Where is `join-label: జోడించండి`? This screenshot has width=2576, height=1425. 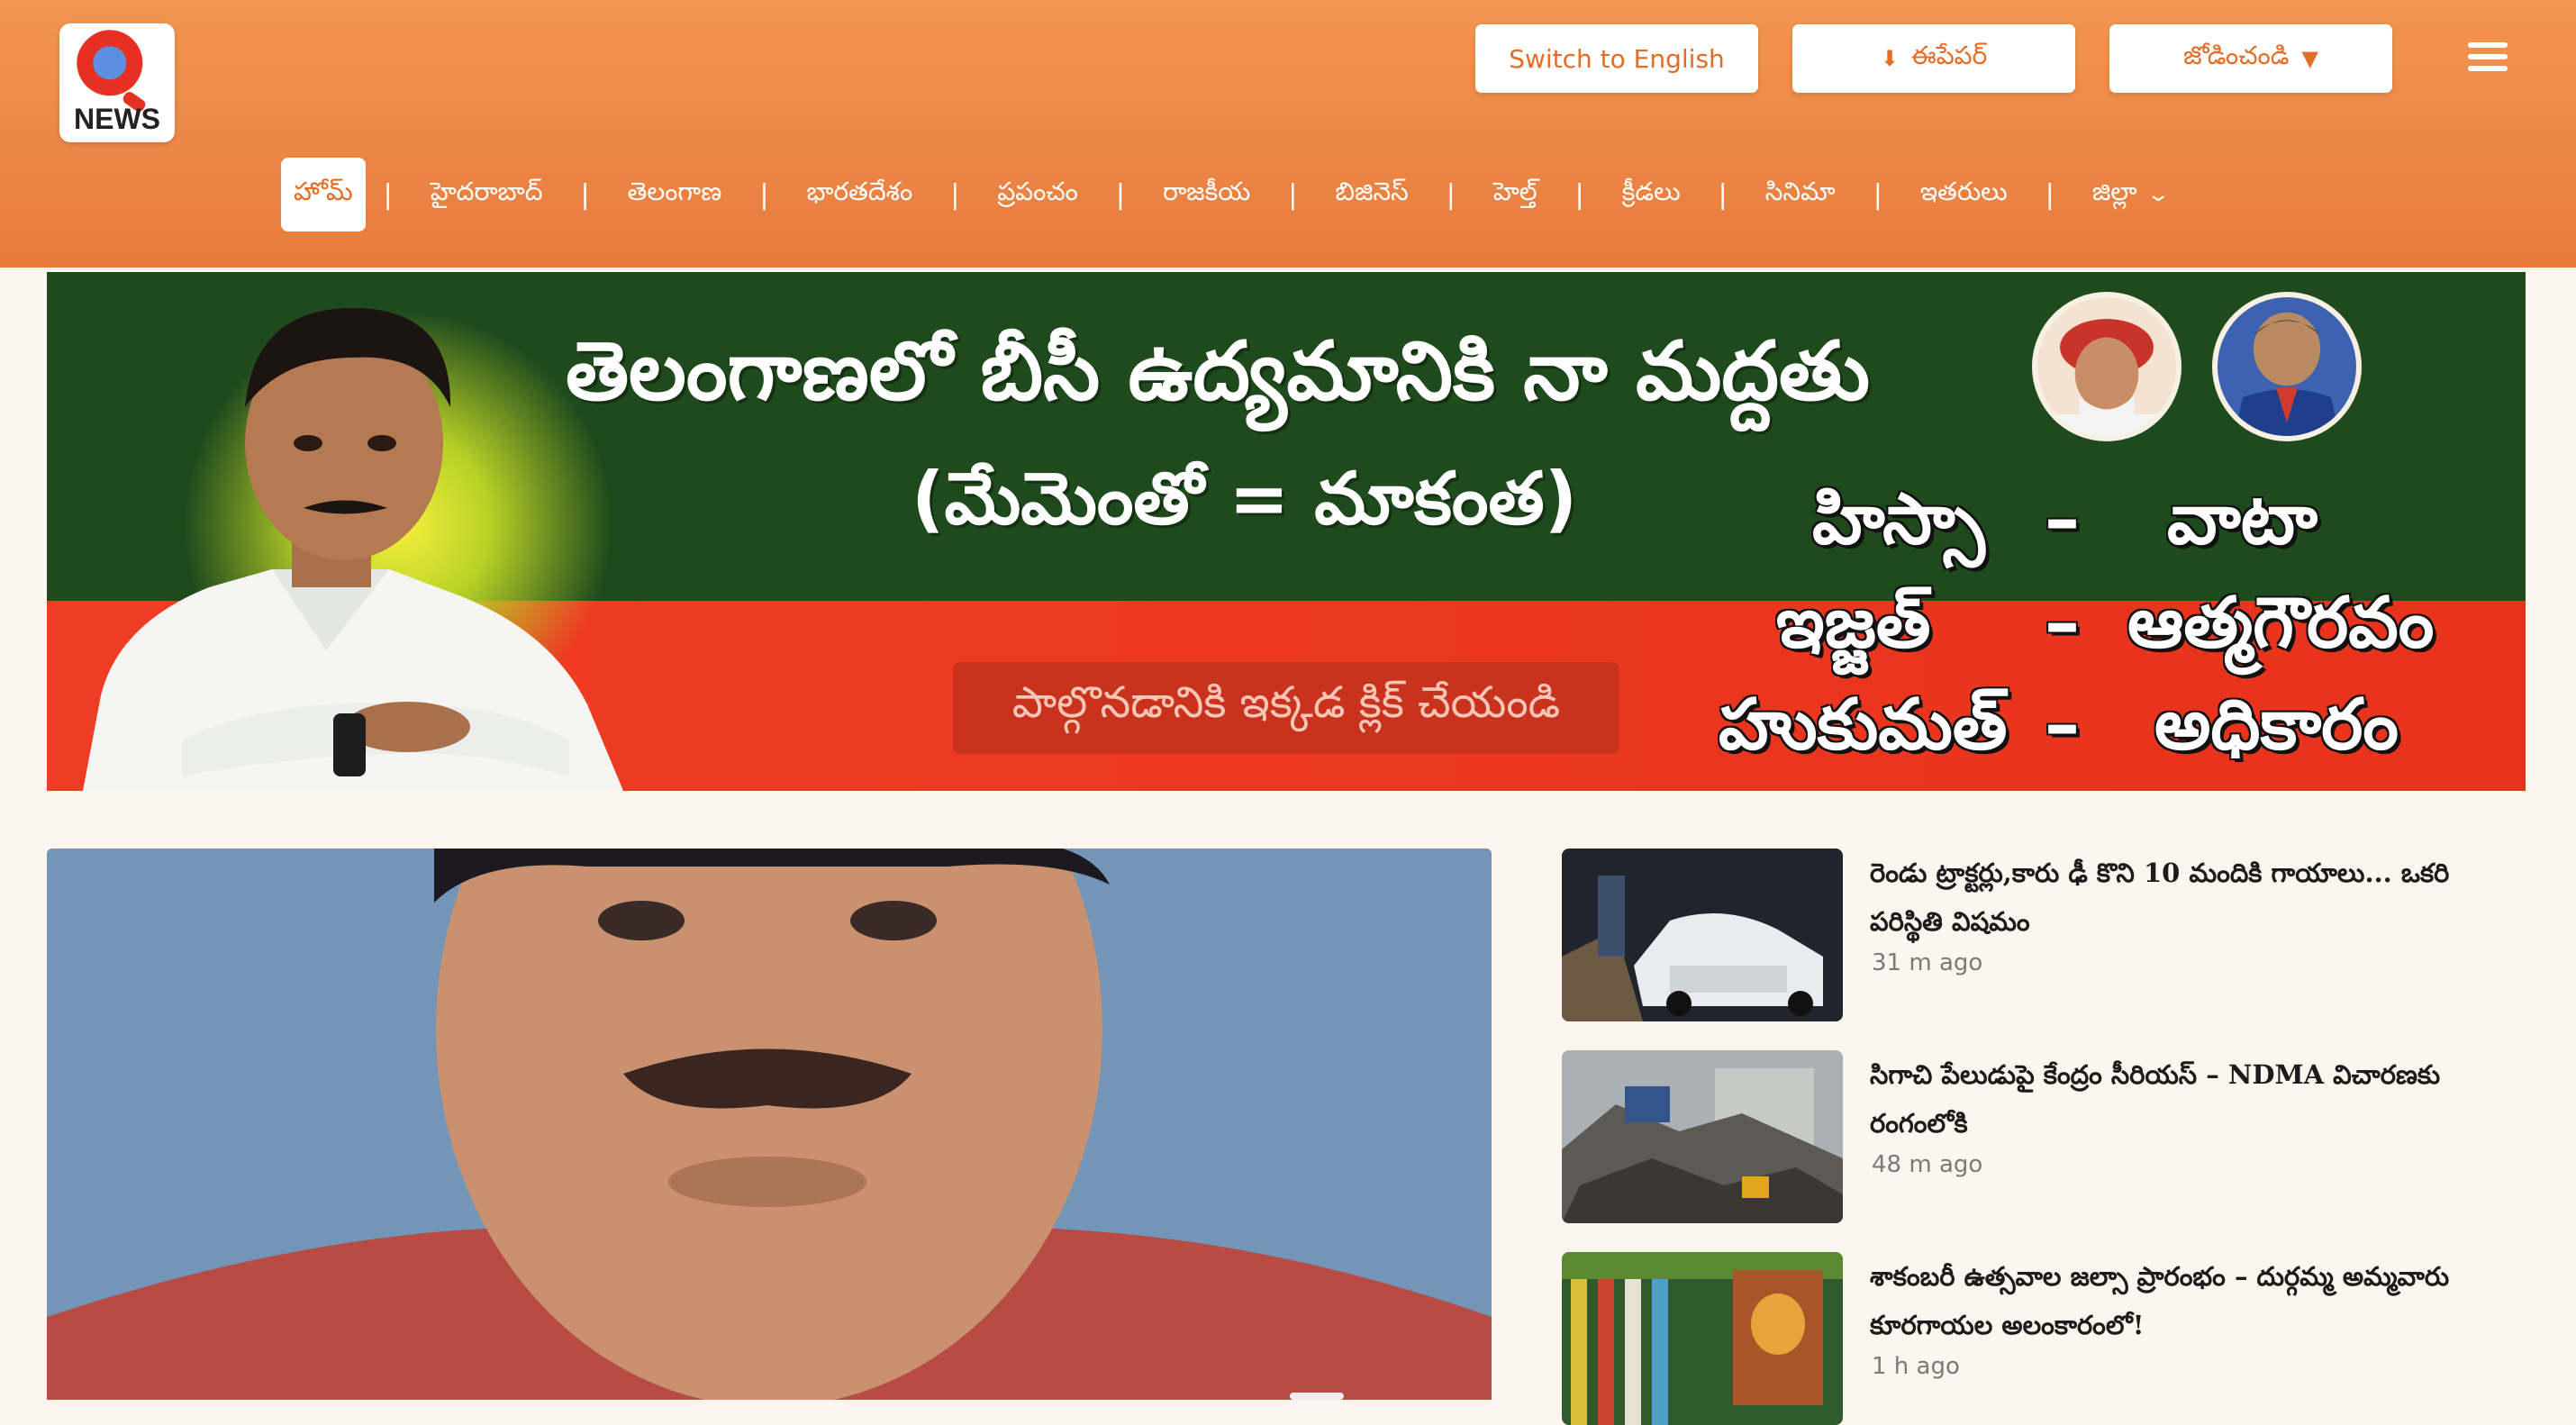 join-label: జోడించండి is located at coordinates (2236, 56).